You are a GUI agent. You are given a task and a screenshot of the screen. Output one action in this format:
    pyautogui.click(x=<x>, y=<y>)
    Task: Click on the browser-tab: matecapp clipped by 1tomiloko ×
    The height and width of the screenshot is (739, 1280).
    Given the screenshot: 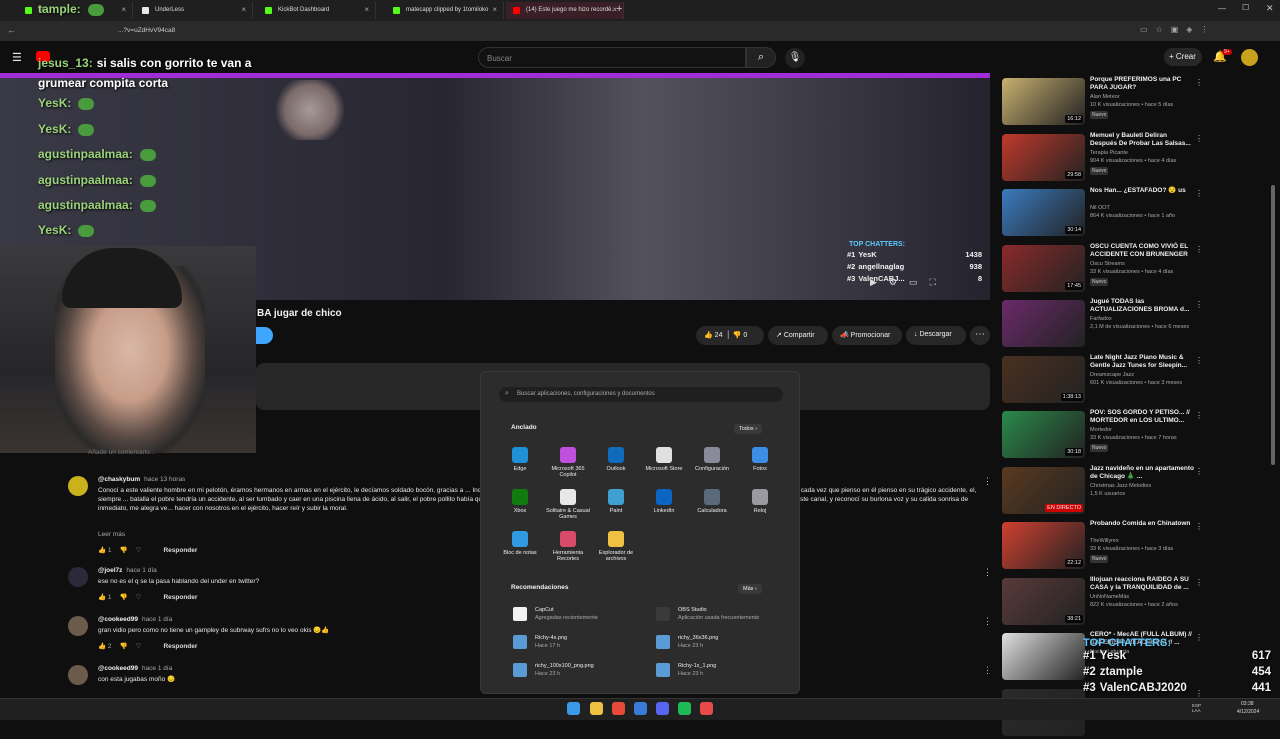 What is the action you would take?
    pyautogui.click(x=445, y=10)
    